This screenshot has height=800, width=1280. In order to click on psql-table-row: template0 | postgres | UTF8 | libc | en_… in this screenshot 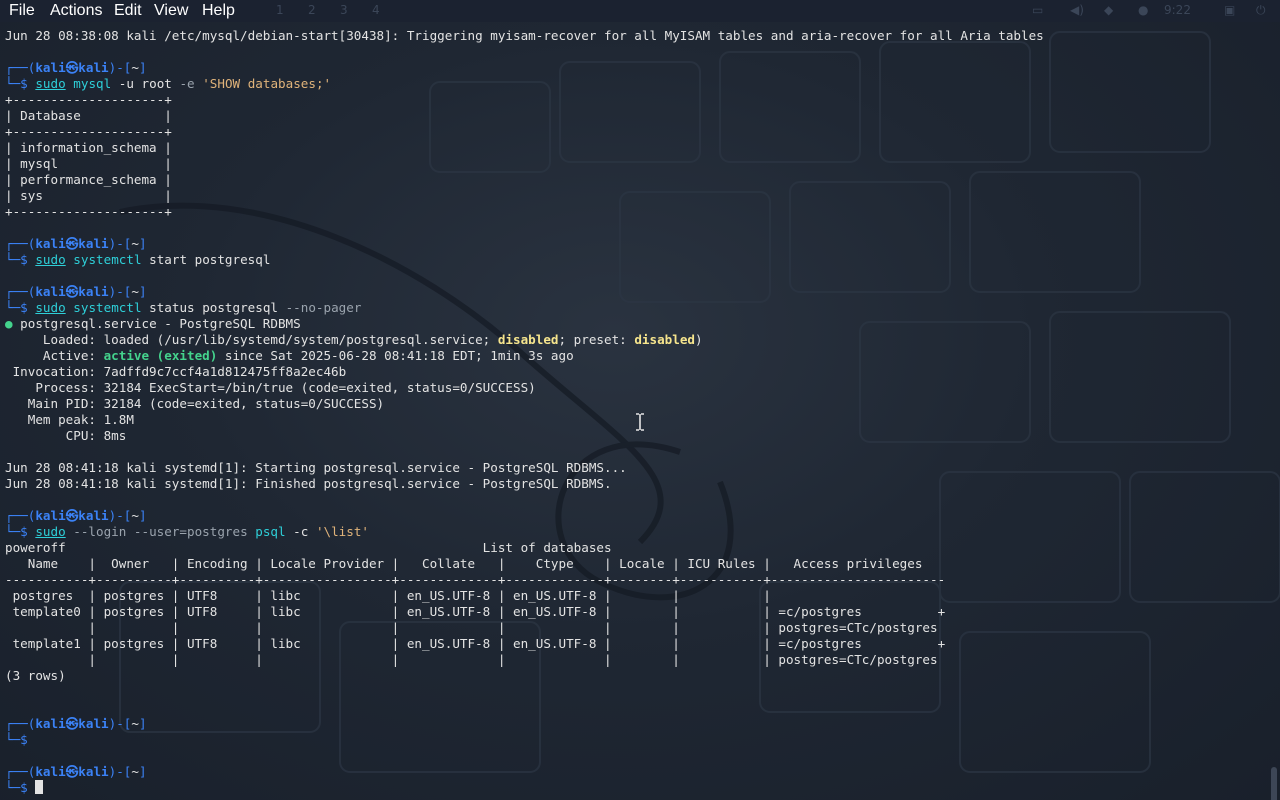, I will do `click(475, 611)`.